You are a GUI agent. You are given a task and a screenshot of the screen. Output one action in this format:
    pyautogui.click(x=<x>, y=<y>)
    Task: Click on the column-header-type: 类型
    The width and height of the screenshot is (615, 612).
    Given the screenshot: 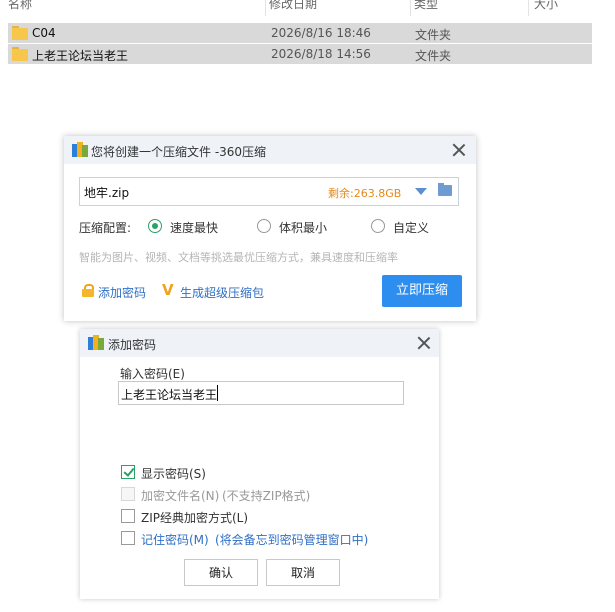 What is the action you would take?
    pyautogui.click(x=426, y=7)
    